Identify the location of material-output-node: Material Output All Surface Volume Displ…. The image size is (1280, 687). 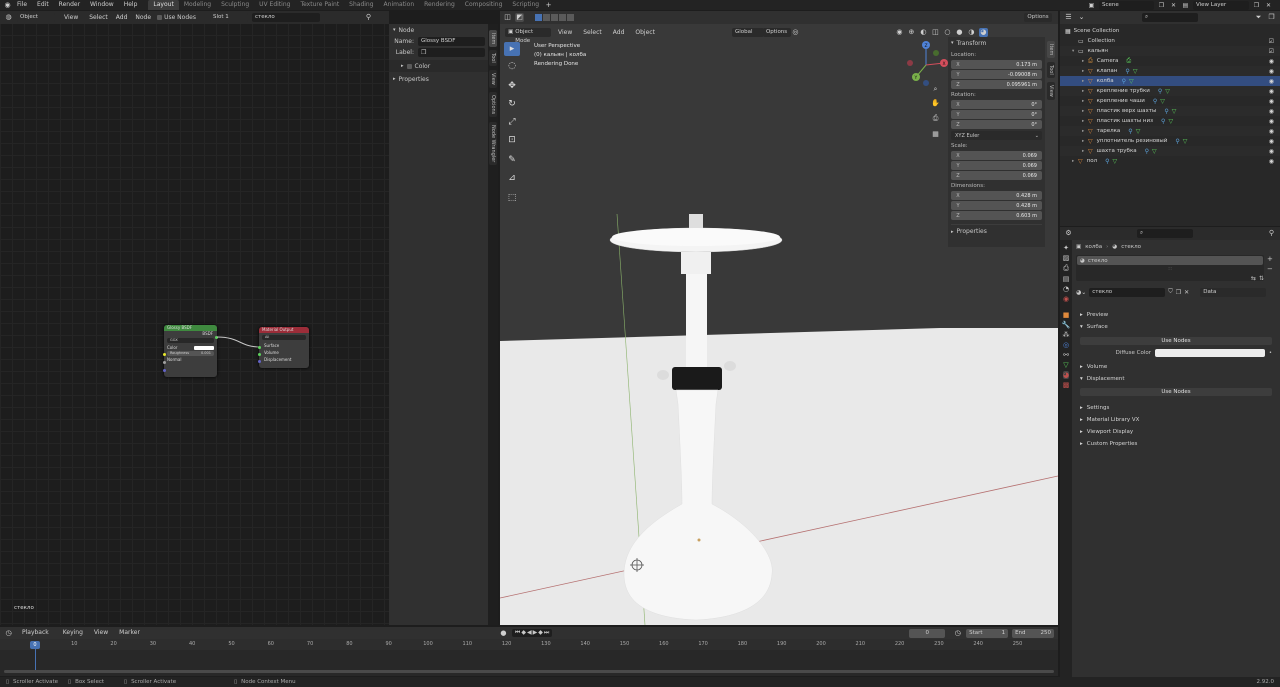
(283, 347).